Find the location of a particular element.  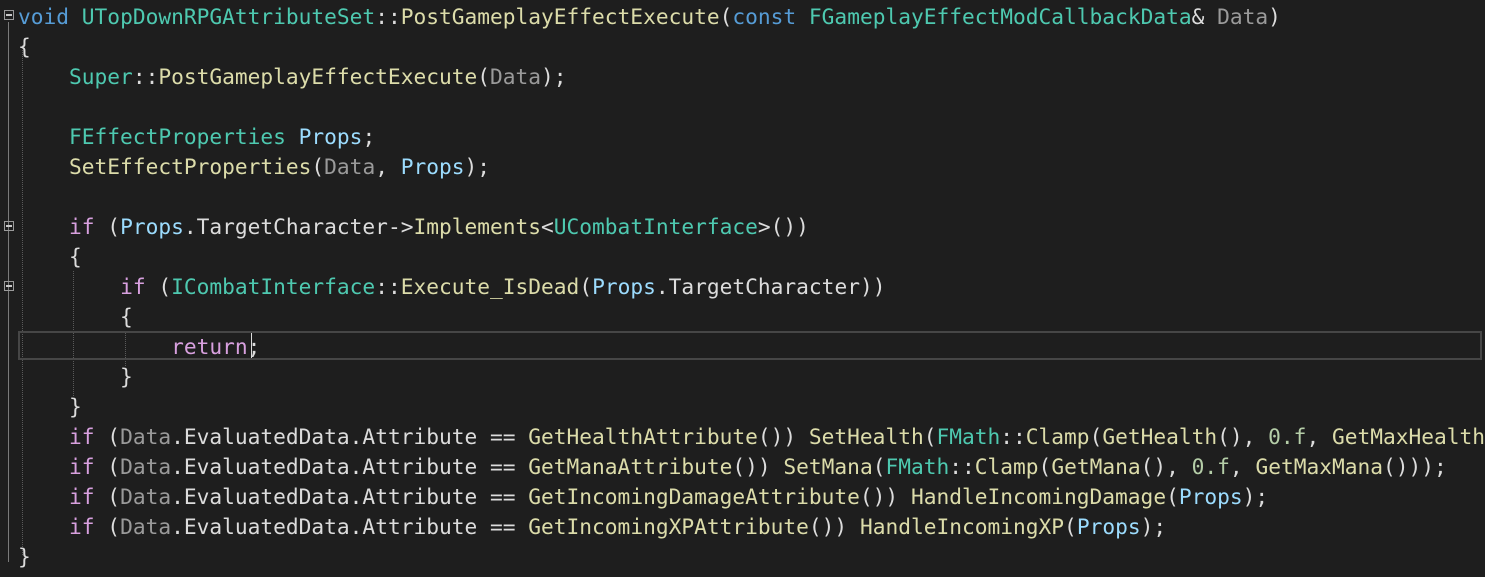

code-line: Super::PostGameplayEffectExecute(Data); is located at coordinates (292, 77).